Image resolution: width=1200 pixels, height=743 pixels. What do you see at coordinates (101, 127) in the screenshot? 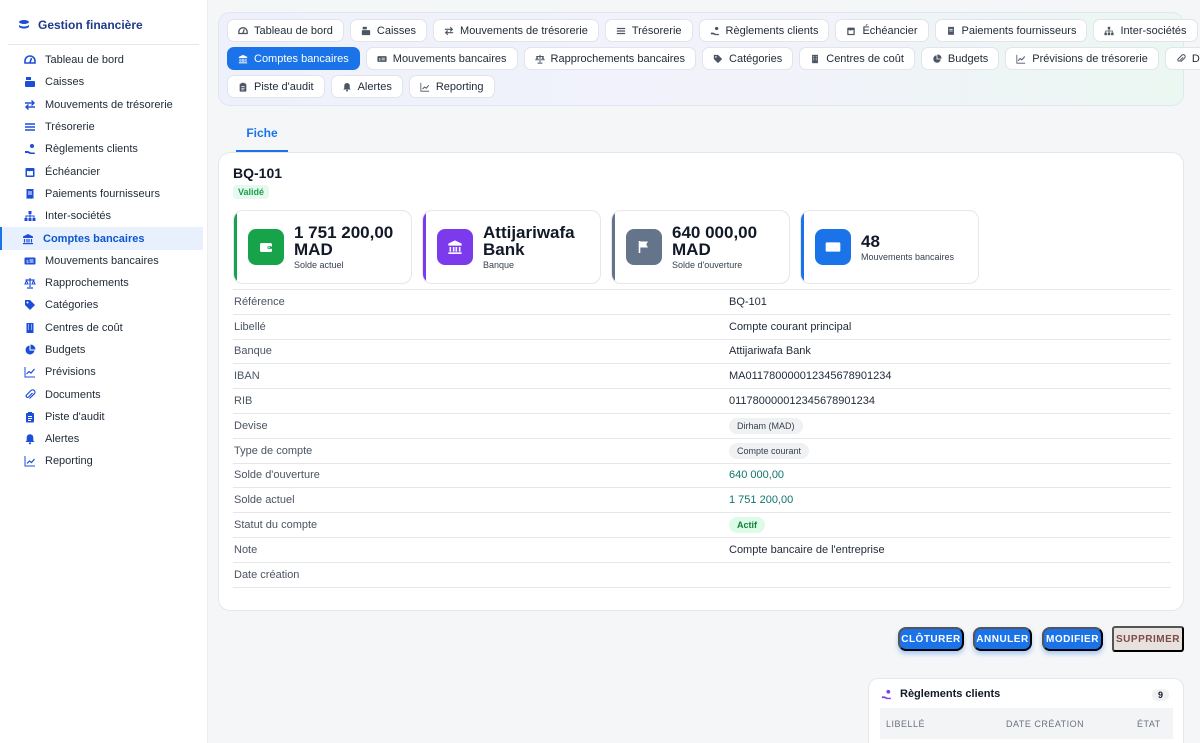
I see `sidebar-item-tresorerie: Trésorerie` at bounding box center [101, 127].